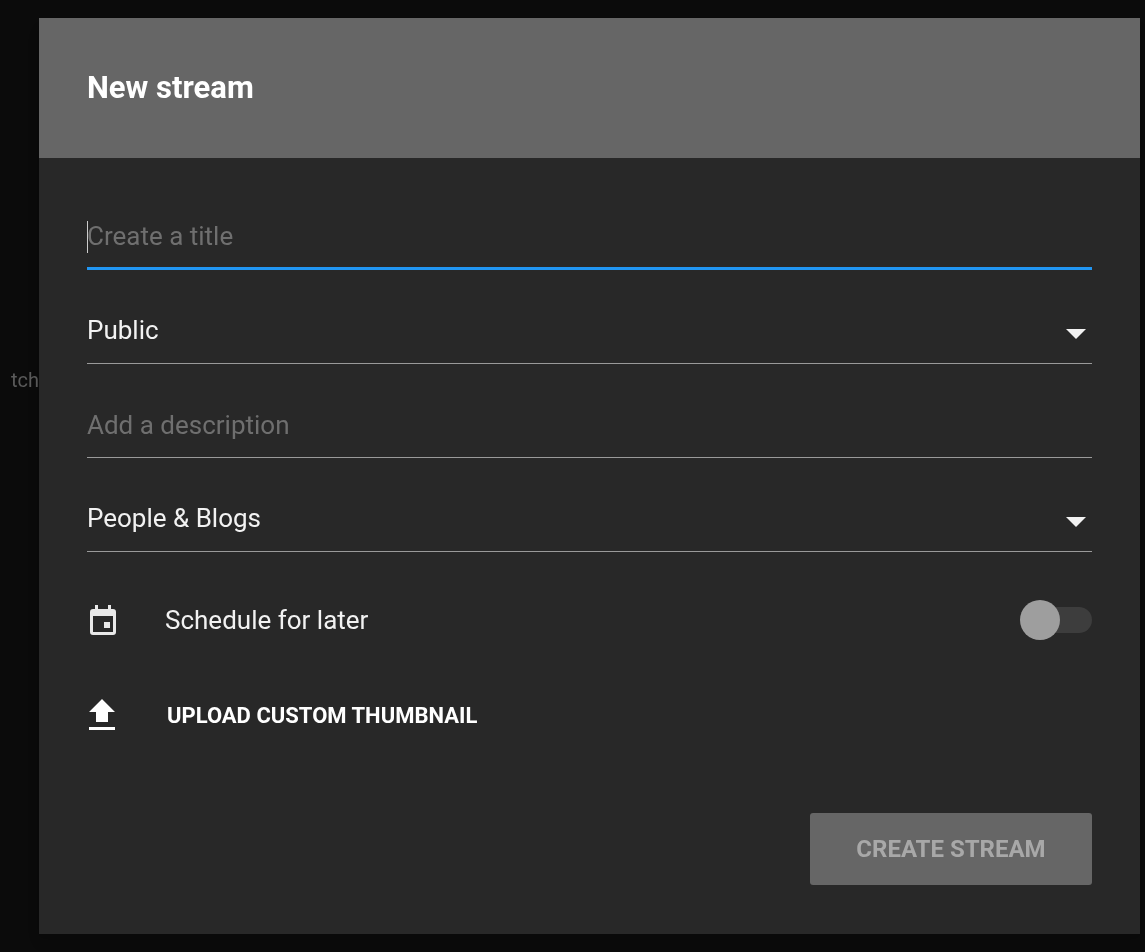 The width and height of the screenshot is (1145, 952). Describe the element at coordinates (282, 715) in the screenshot. I see `upload-thumbnail-link: UPLOAD CUSTOM THUMBNAIL` at that location.